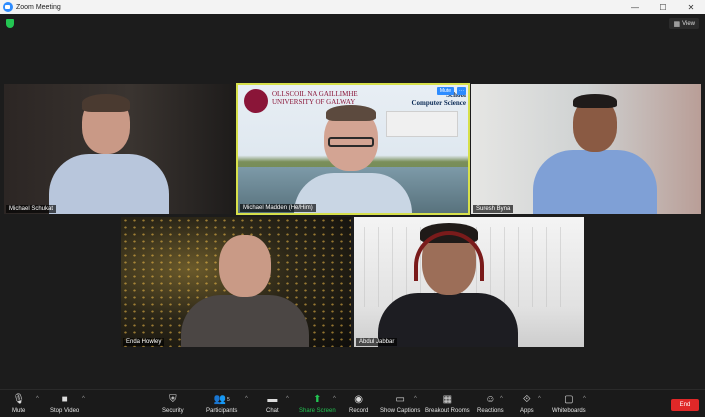  Describe the element at coordinates (377, 342) in the screenshot. I see `participant-name-tag: Abdul Jabbar` at that location.